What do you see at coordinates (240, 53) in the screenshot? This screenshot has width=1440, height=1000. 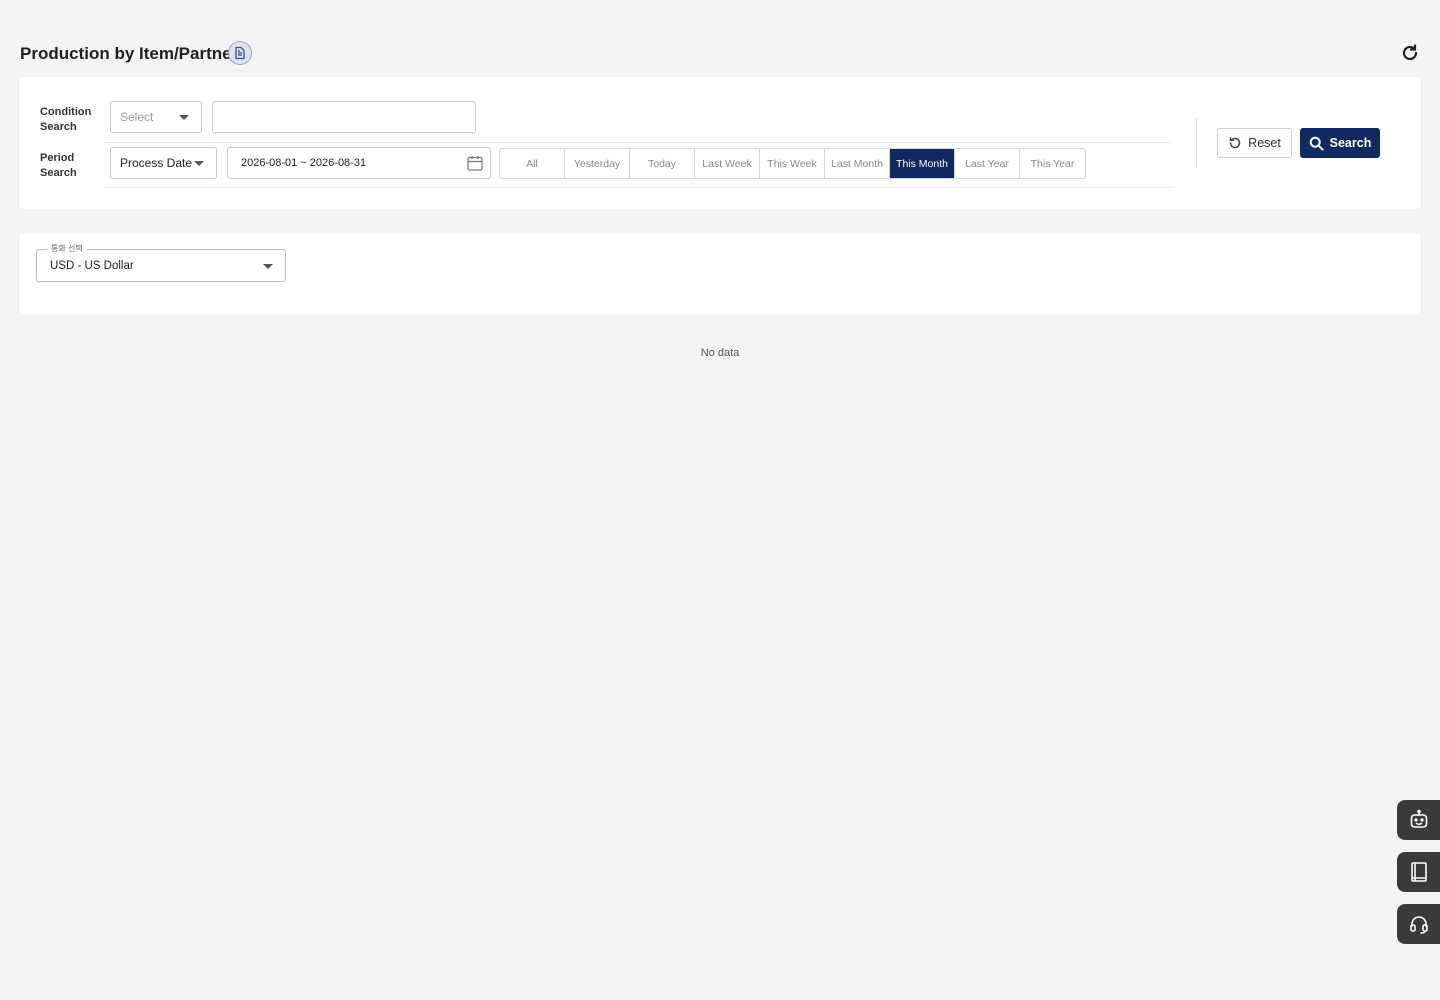 I see `document-icon` at bounding box center [240, 53].